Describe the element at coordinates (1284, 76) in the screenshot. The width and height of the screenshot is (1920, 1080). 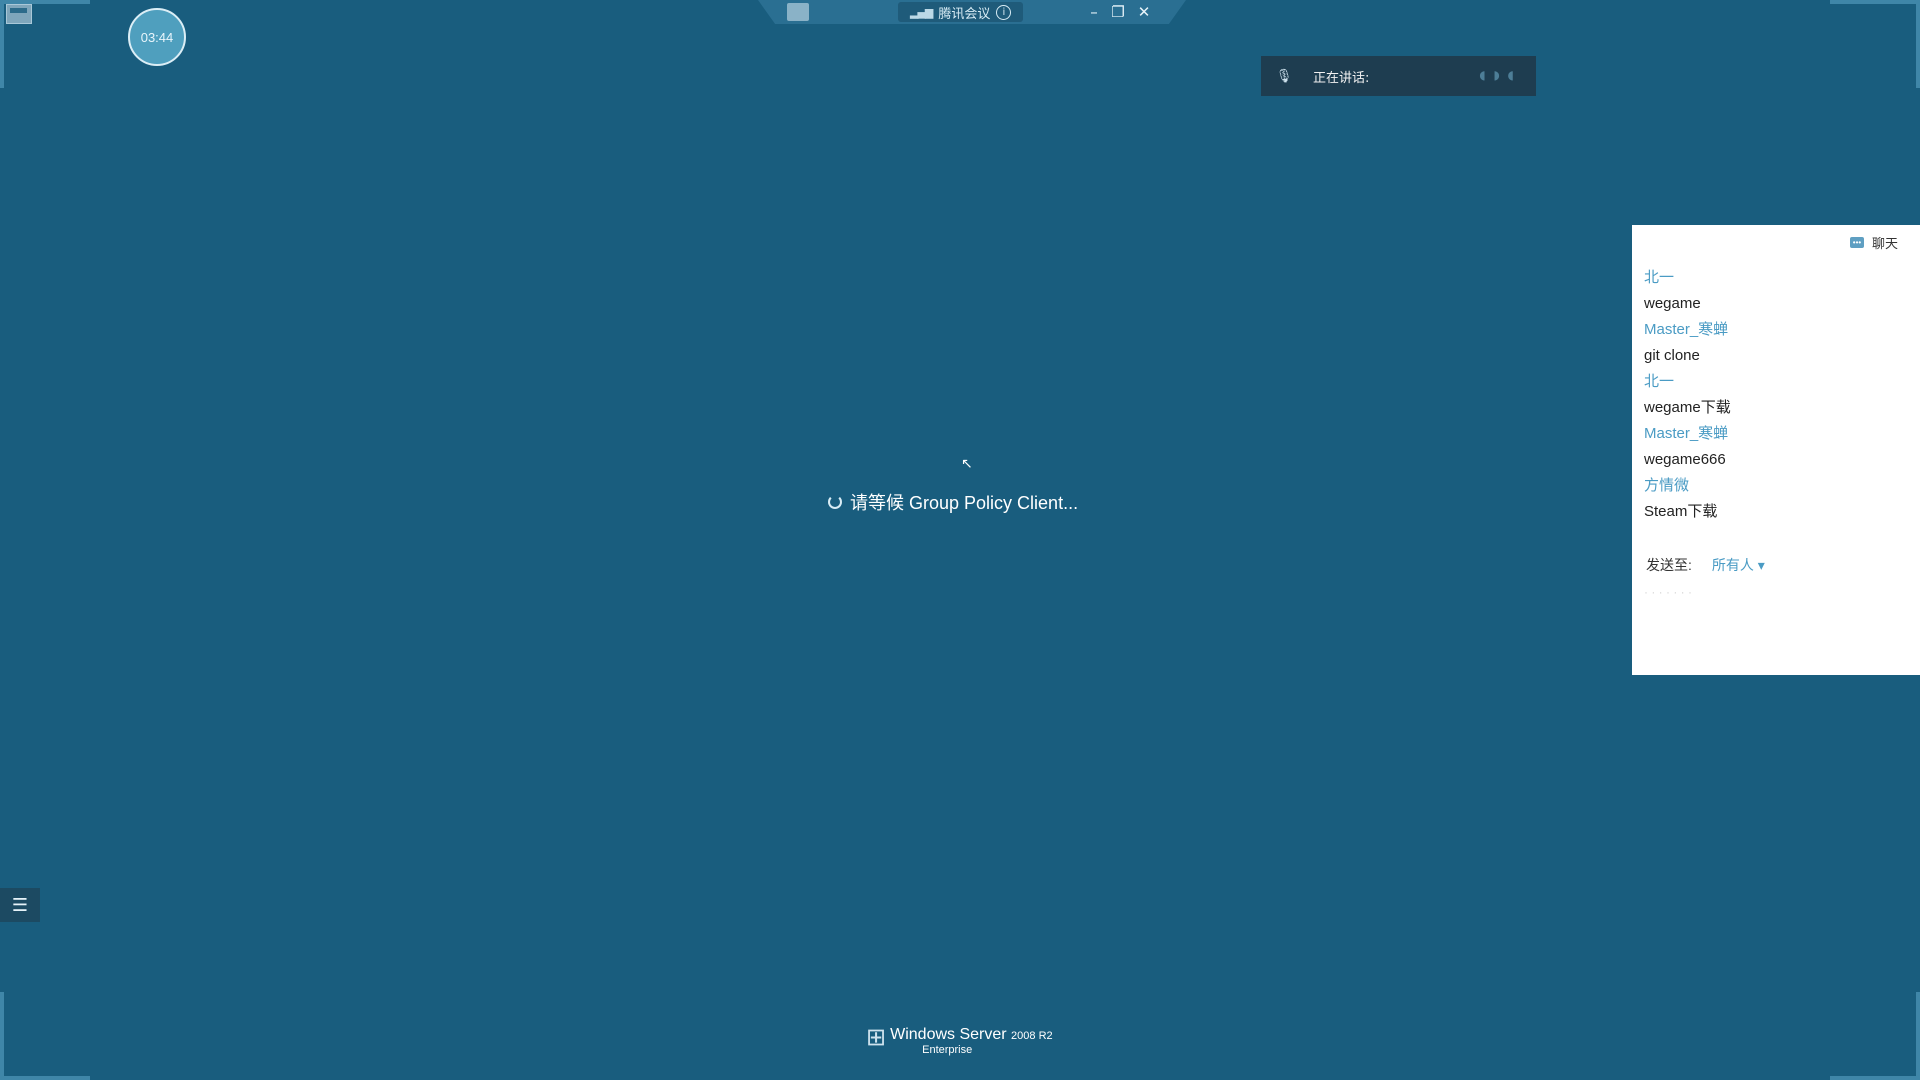
I see `microphone-icon: 🎙` at that location.